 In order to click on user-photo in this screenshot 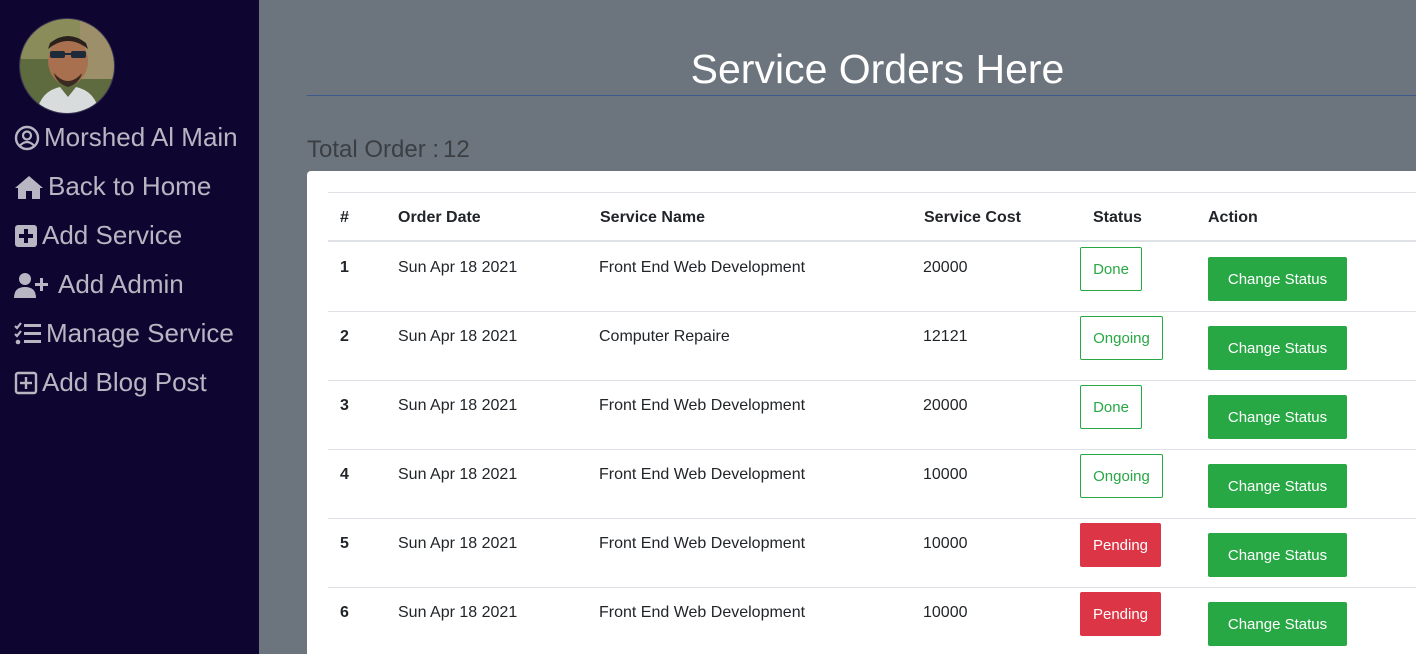, I will do `click(67, 66)`.